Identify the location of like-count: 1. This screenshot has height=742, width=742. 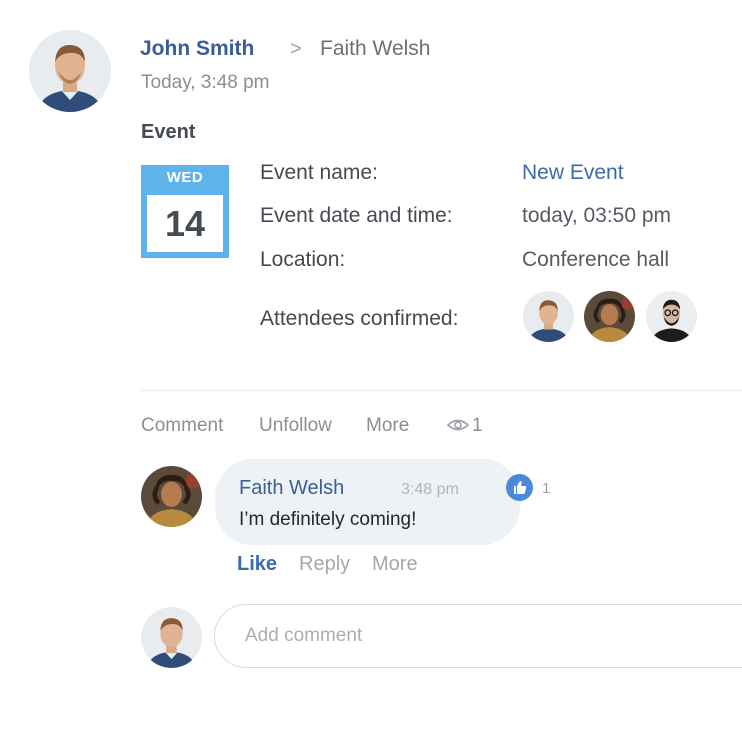
(546, 488).